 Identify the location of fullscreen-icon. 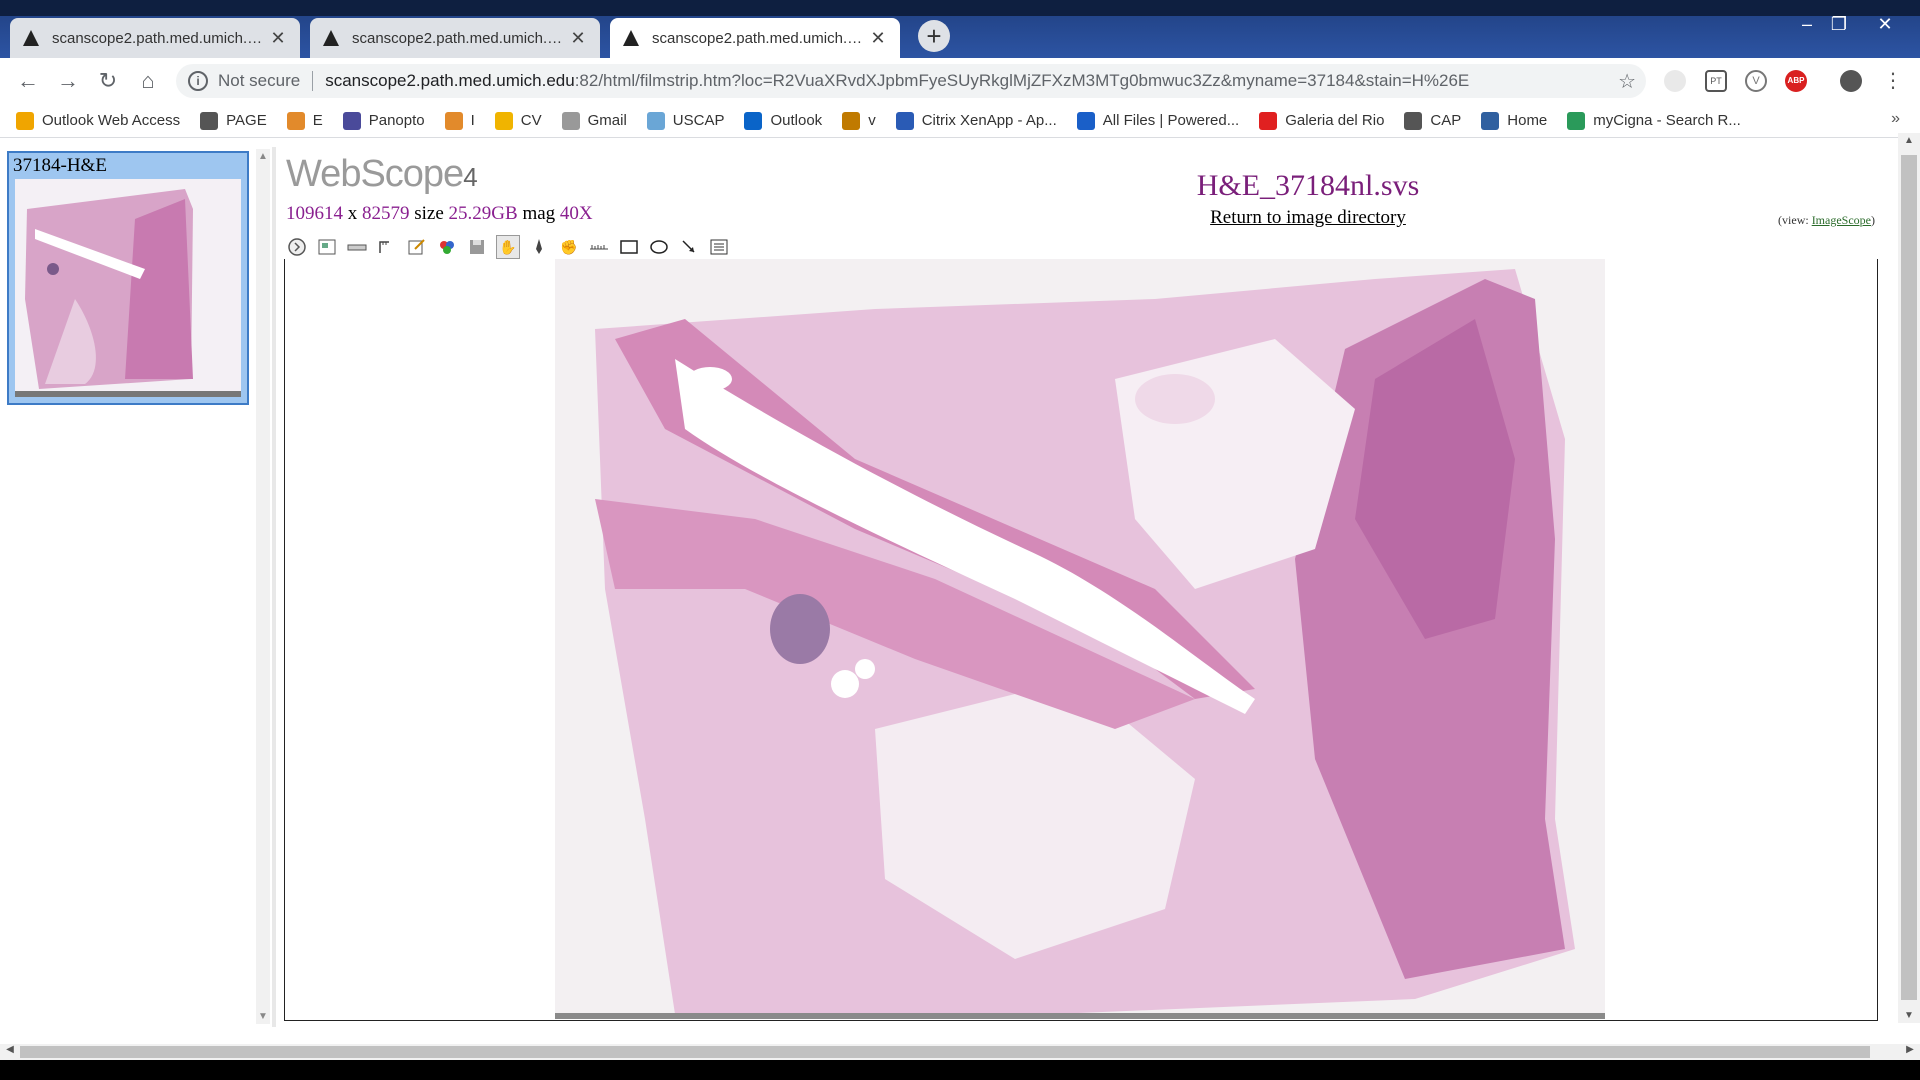
(297, 247).